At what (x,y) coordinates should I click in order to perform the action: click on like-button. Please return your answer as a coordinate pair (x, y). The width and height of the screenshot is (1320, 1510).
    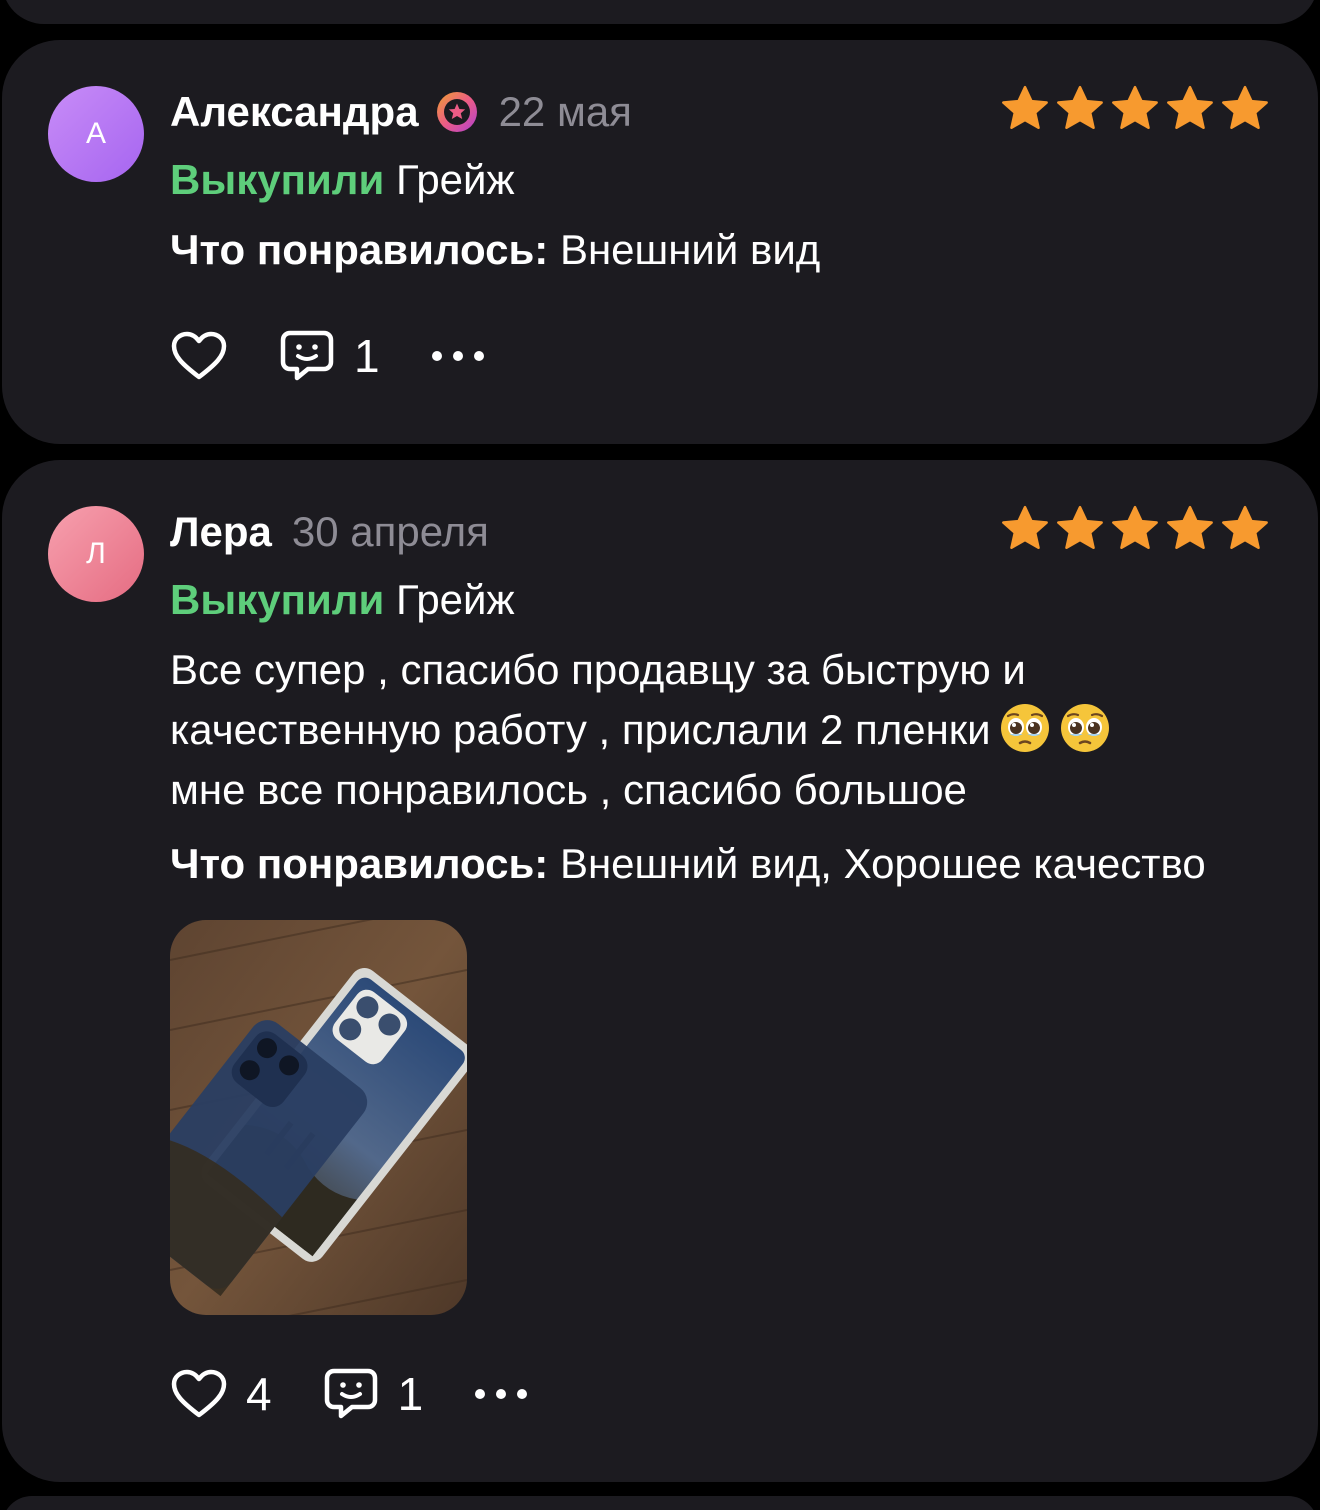
    Looking at the image, I should click on (199, 356).